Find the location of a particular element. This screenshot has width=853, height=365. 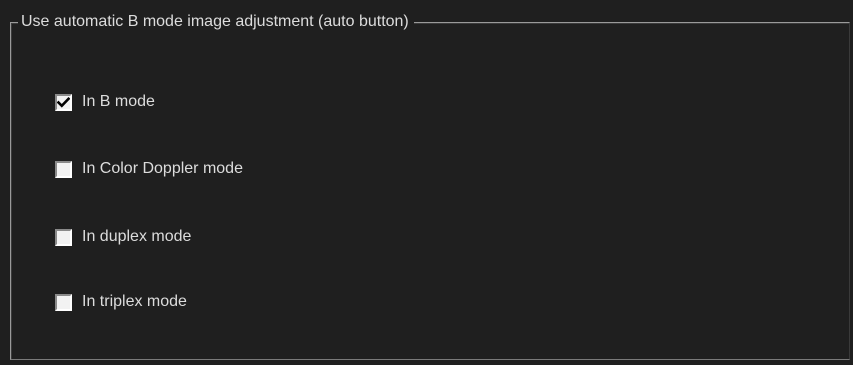

option-b-mode: In B mode is located at coordinates (105, 102).